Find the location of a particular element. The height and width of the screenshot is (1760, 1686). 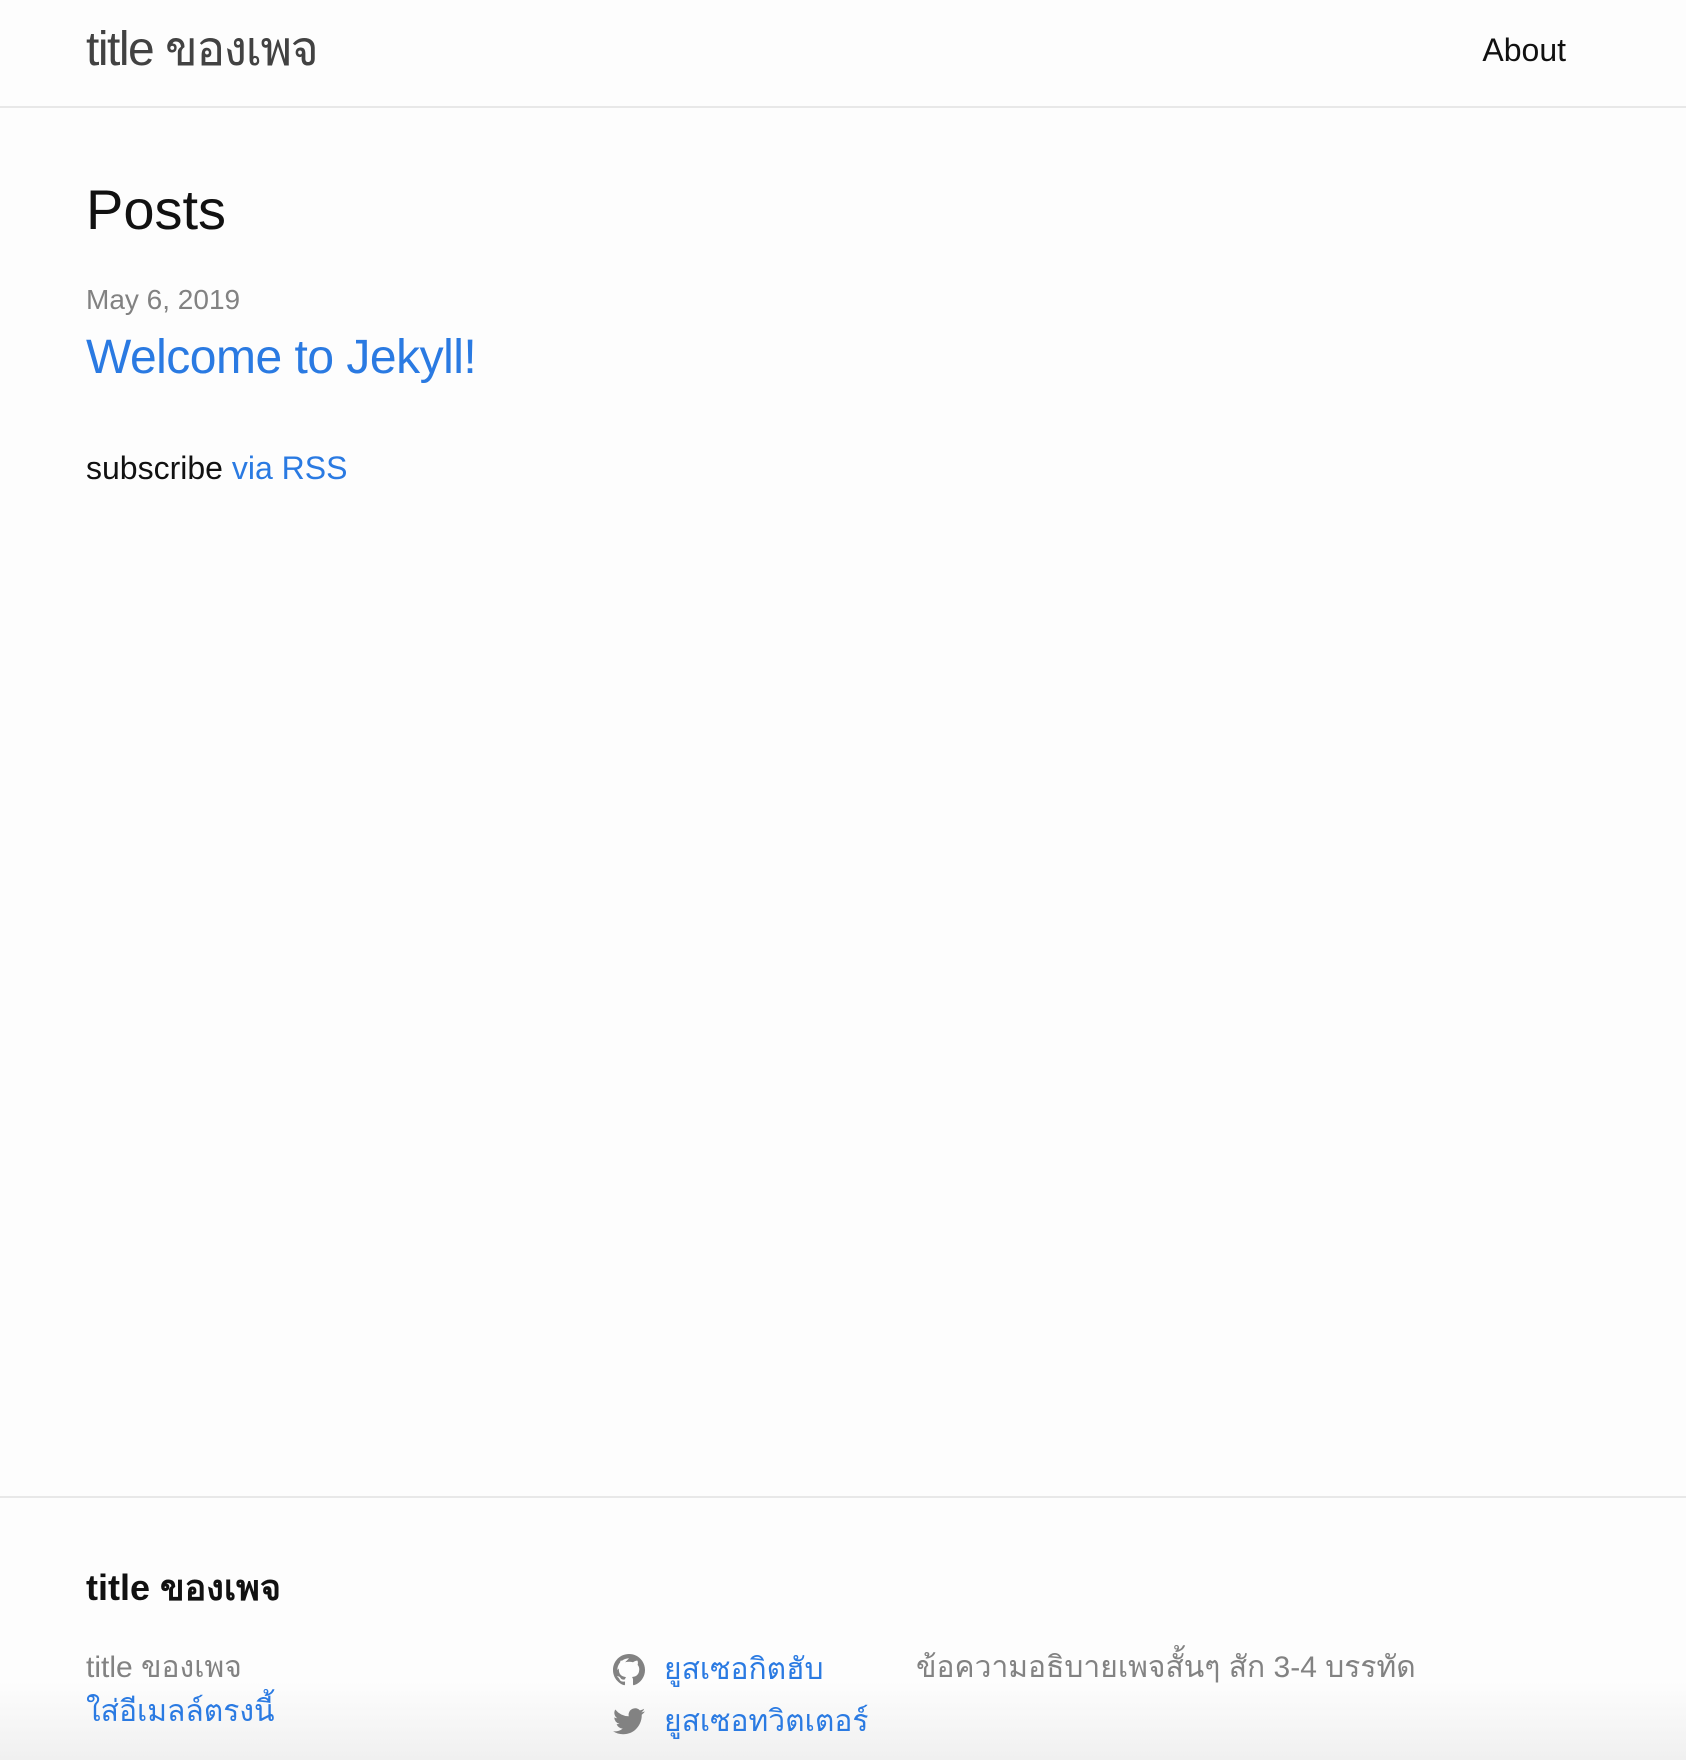

twitter-link: ยูสเซอทวิตเตอร์ is located at coordinates (740, 1722).